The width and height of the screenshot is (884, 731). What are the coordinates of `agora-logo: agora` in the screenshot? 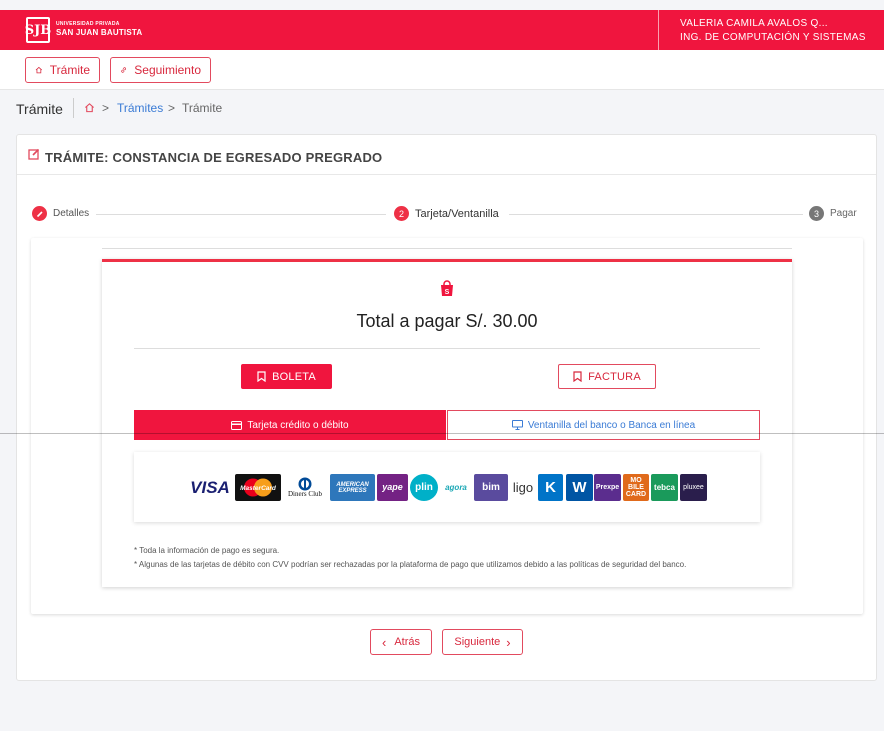 It's located at (456, 487).